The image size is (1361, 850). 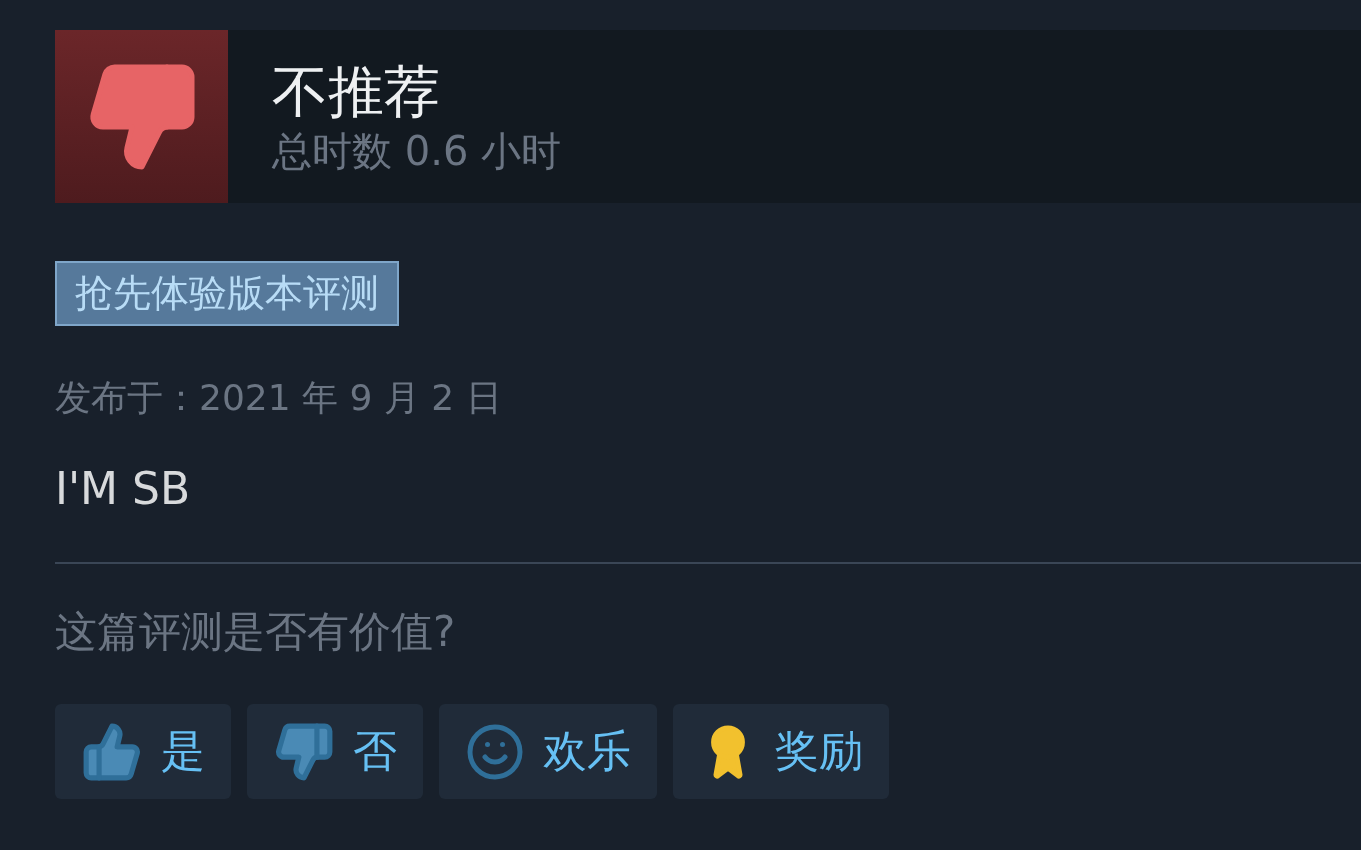 I want to click on yes-button: 是, so click(x=143, y=752).